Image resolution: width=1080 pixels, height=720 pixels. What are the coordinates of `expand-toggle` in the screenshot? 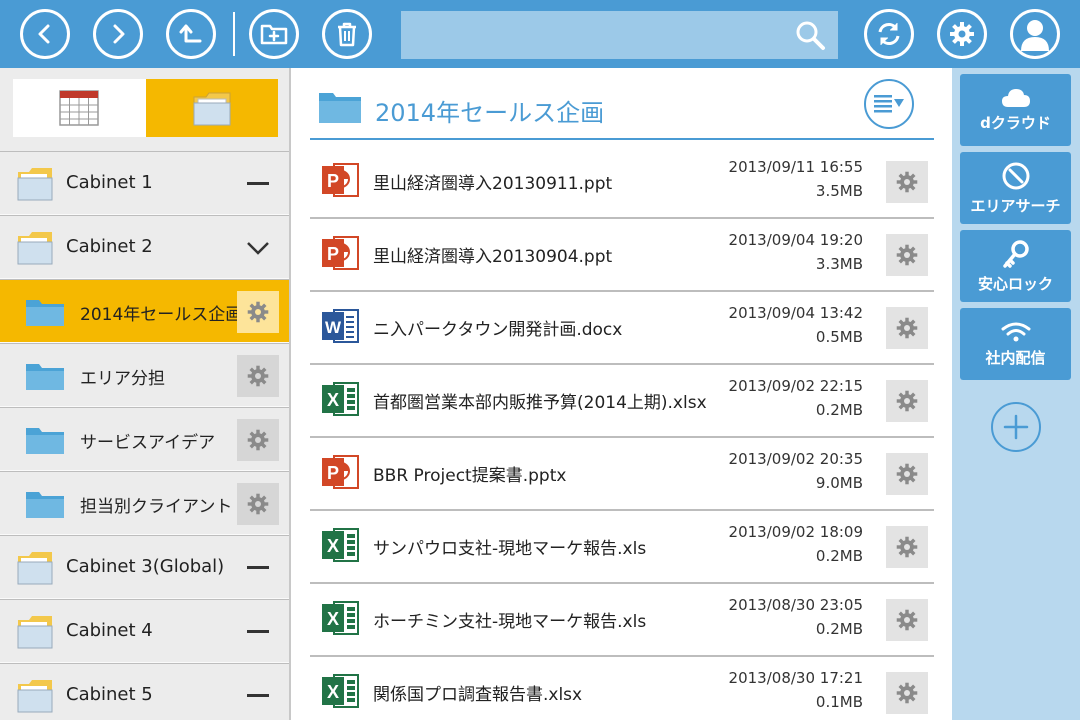 It's located at (258, 248).